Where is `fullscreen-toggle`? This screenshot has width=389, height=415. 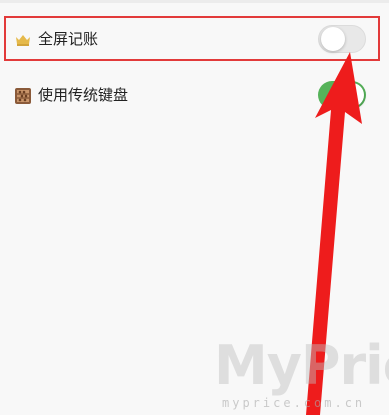
fullscreen-toggle is located at coordinates (342, 39).